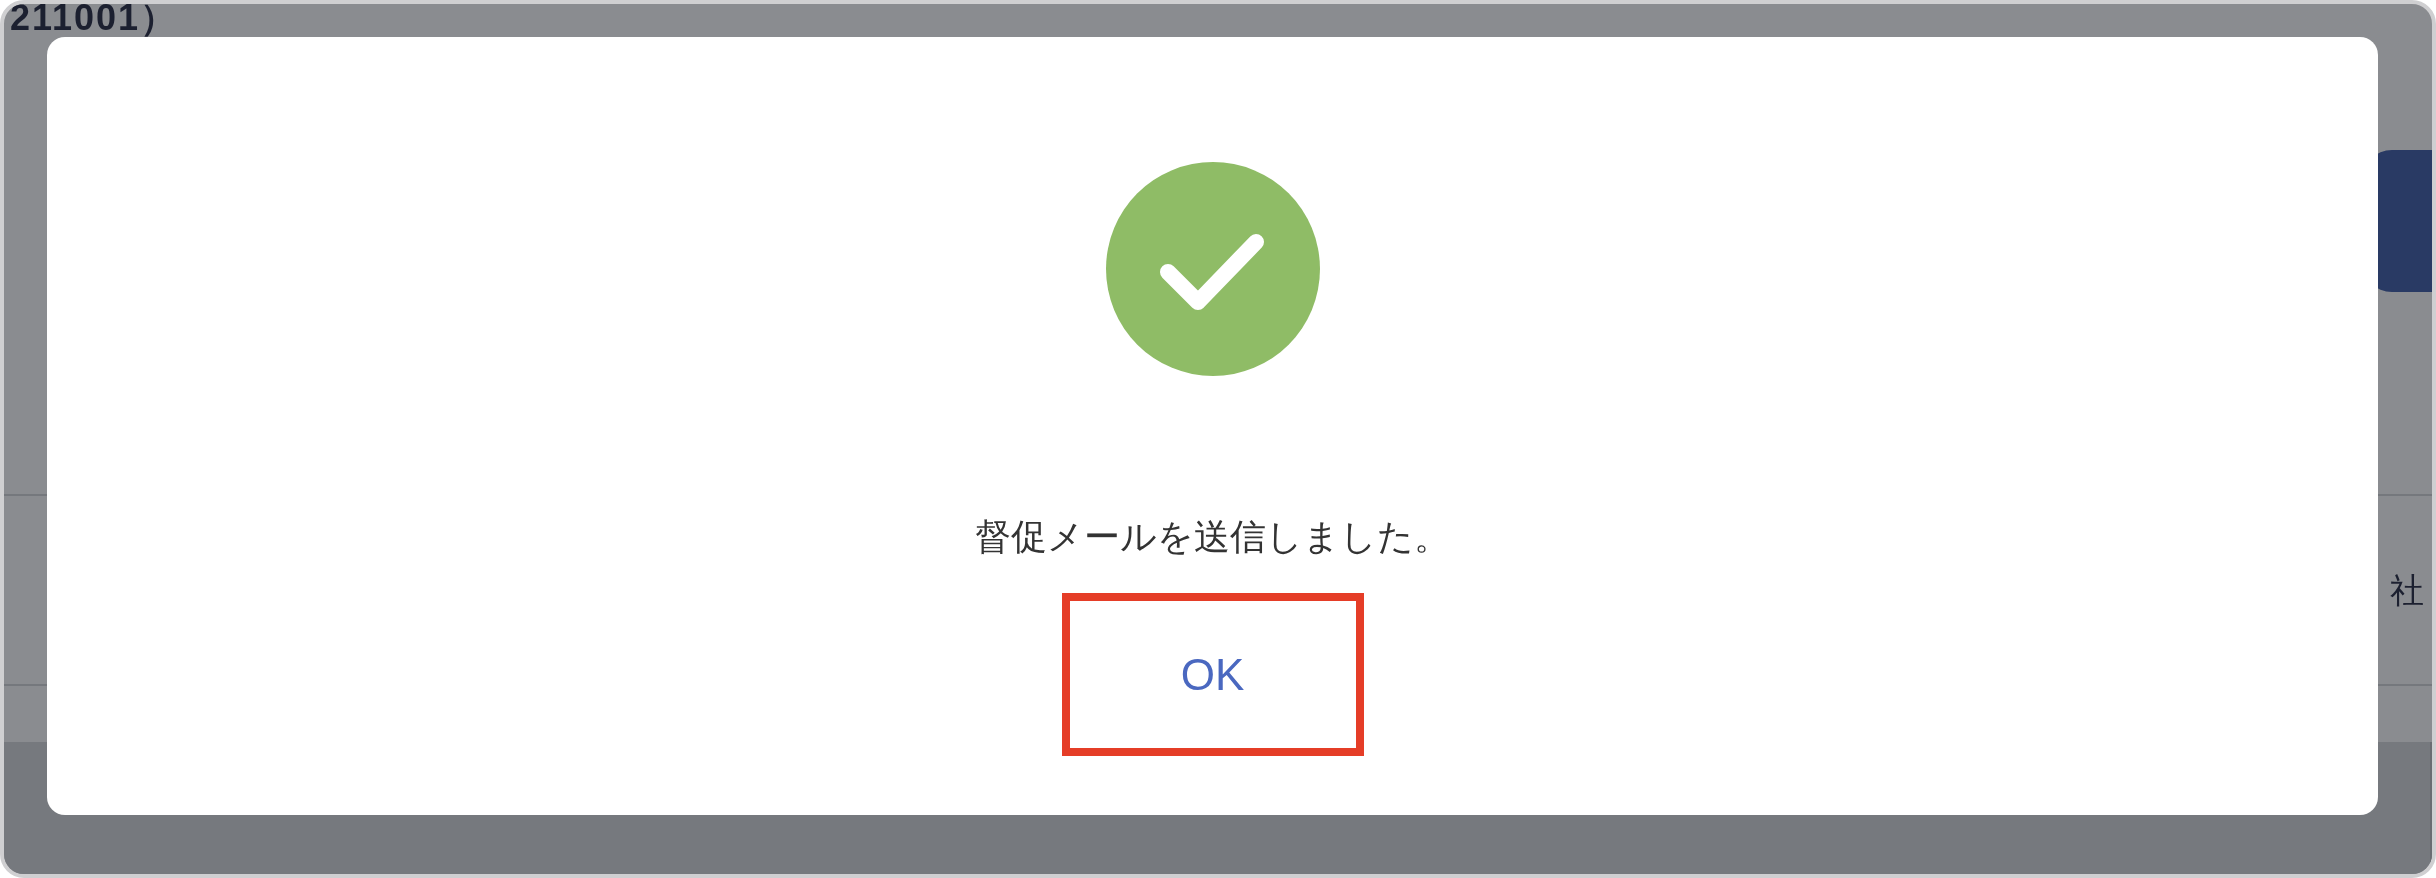  Describe the element at coordinates (1212, 269) in the screenshot. I see `checkmark-icon` at that location.